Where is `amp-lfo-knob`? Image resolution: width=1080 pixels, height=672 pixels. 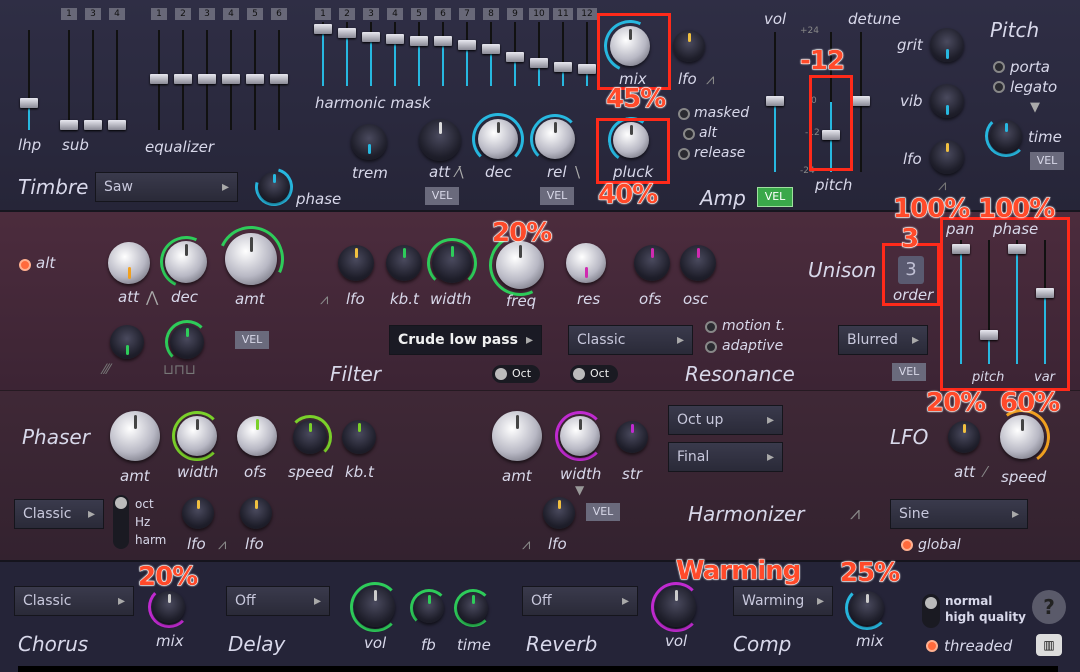 amp-lfo-knob is located at coordinates (689, 46).